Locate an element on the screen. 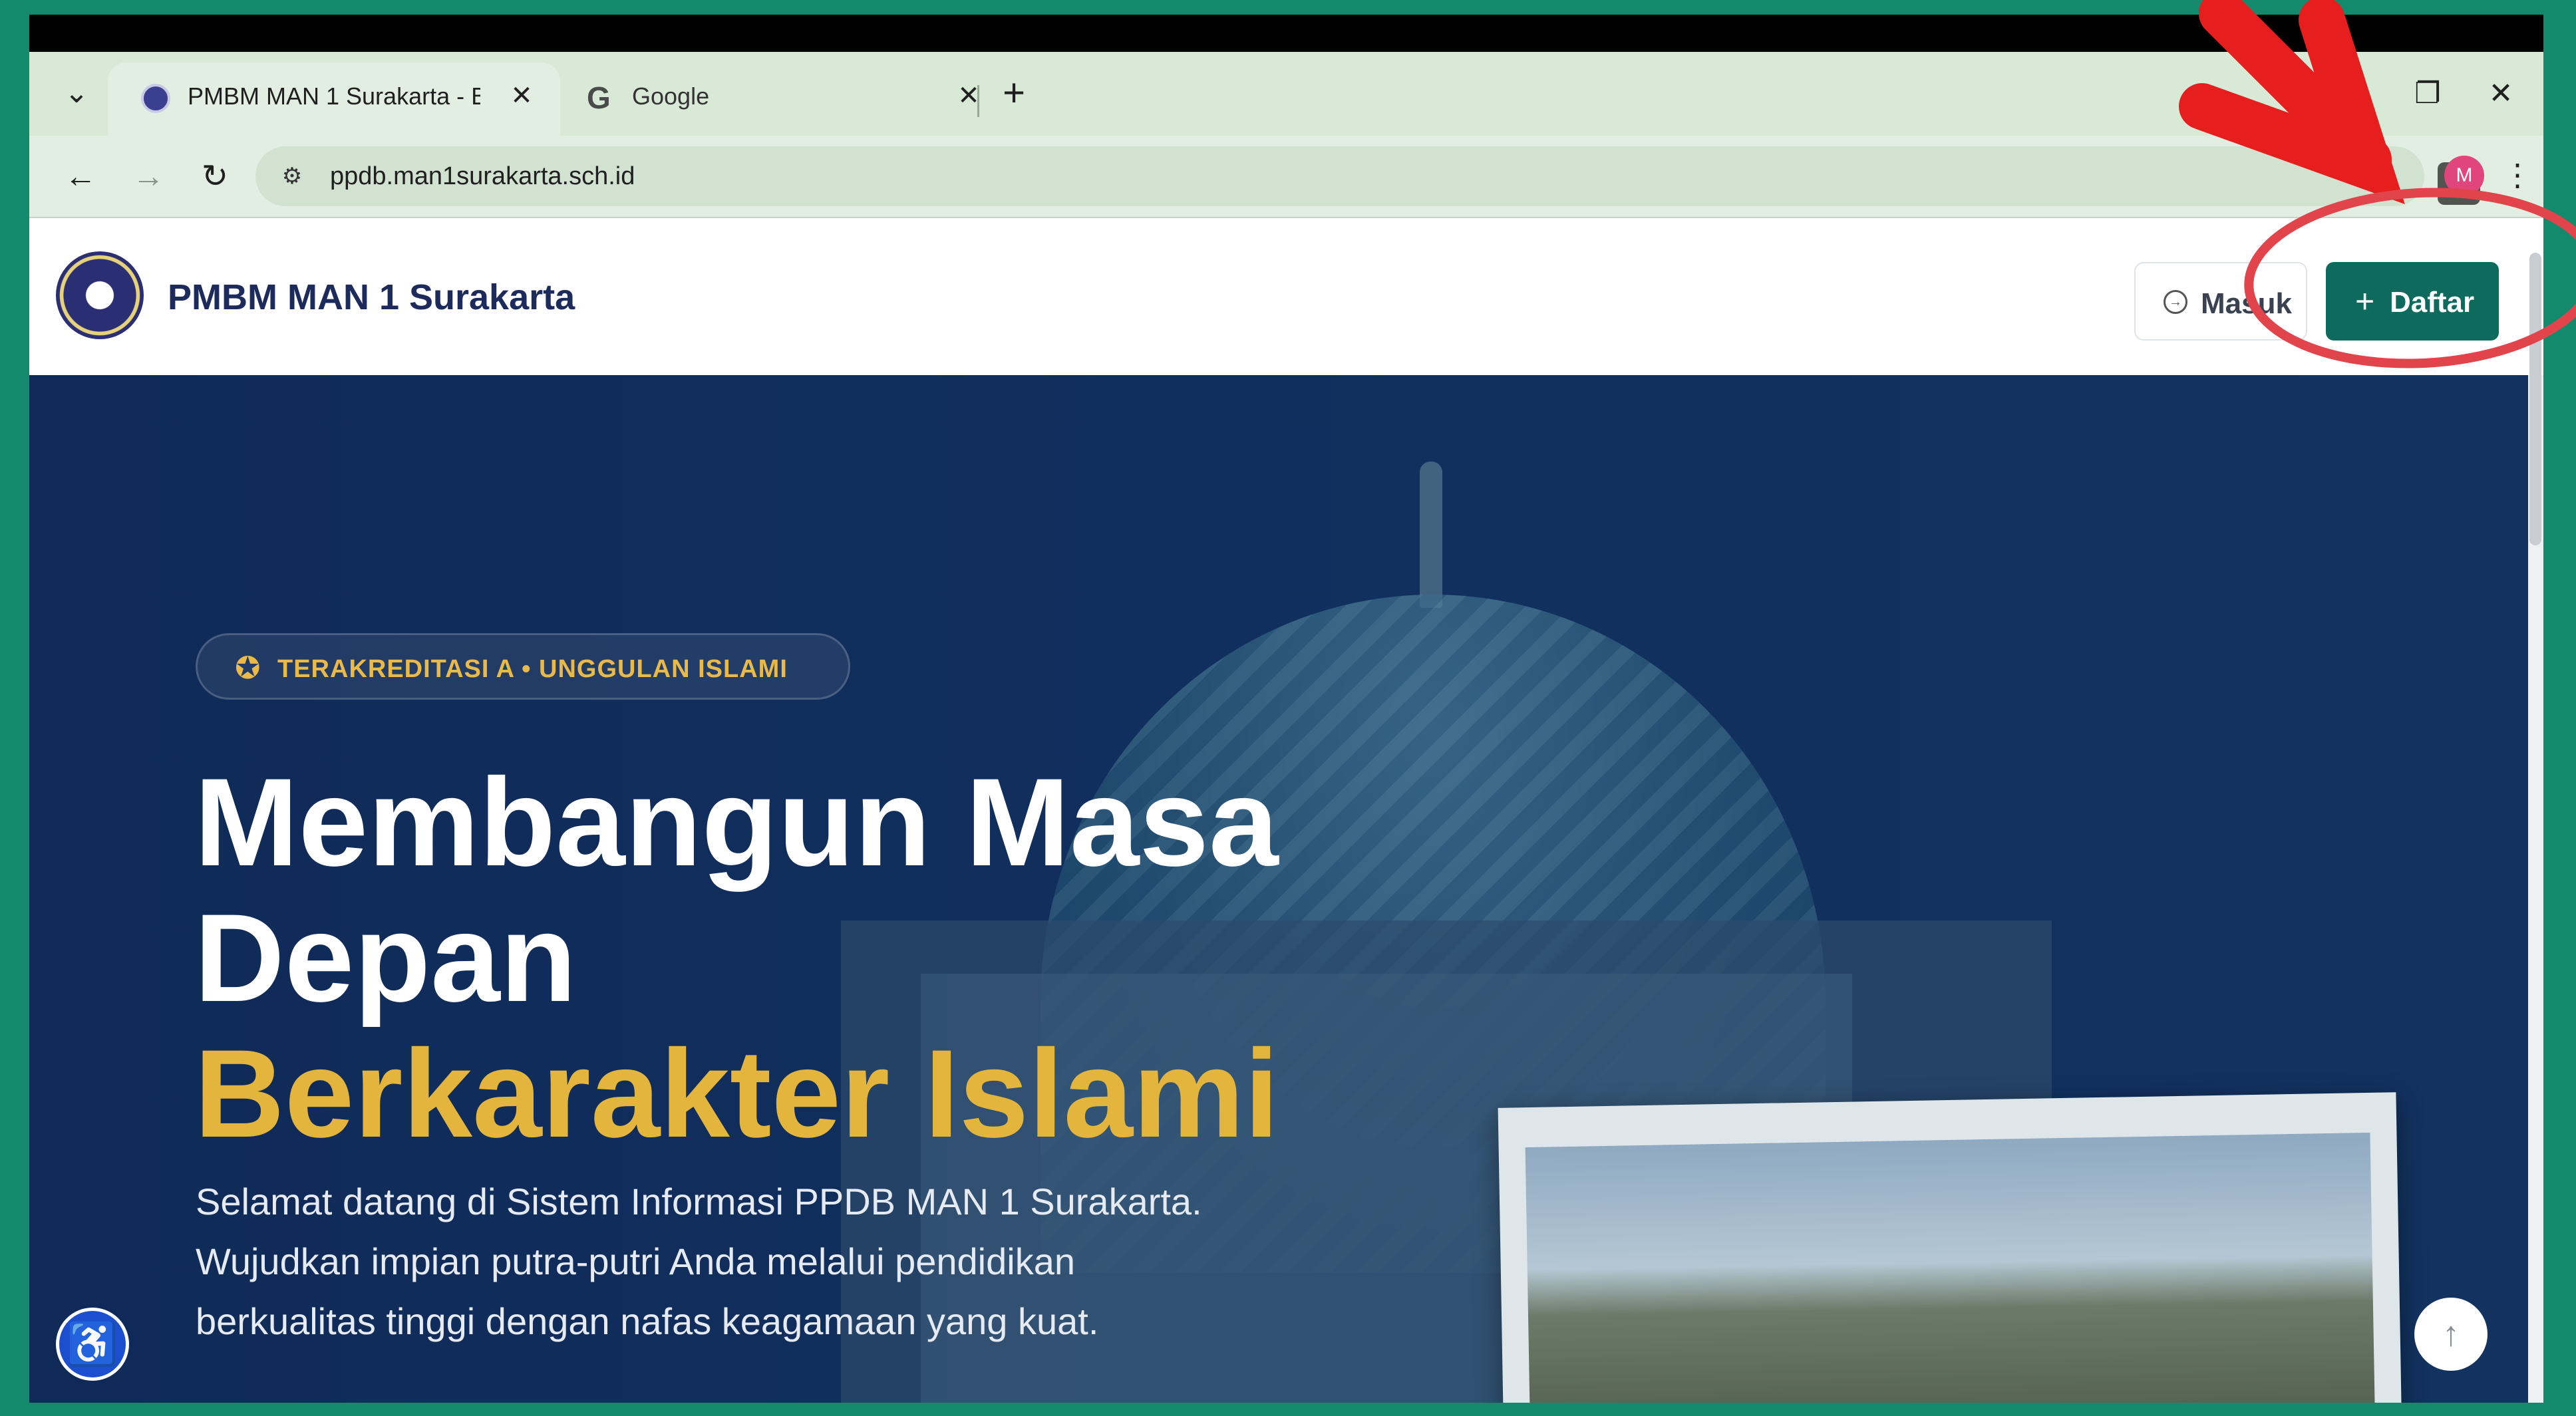 This screenshot has width=2576, height=1416. hero-headline: Membangun Masa Depan is located at coordinates (736, 890).